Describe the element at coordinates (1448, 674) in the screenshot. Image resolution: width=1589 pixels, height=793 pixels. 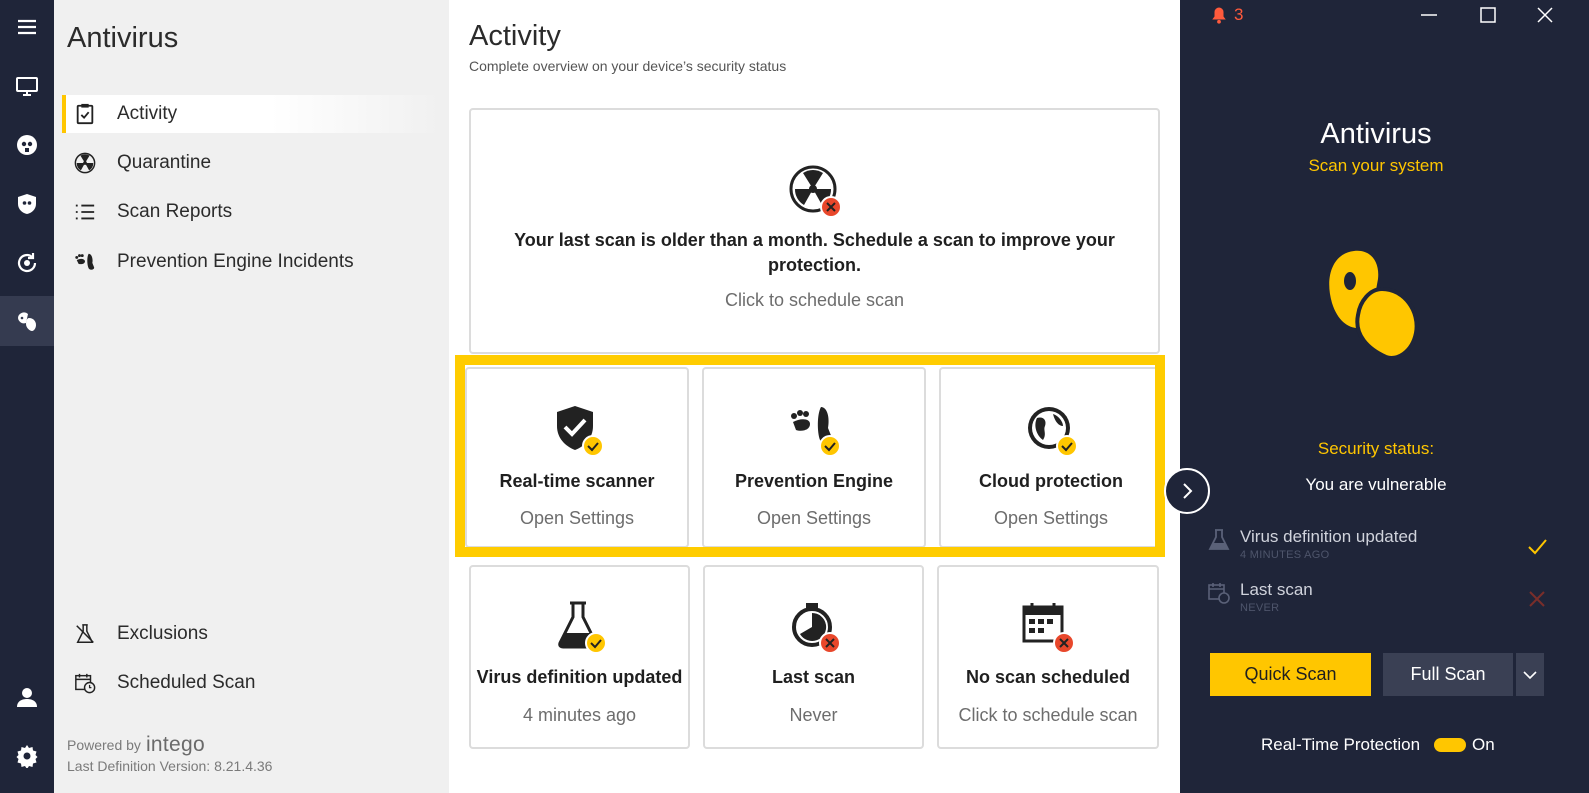
I see `full-scan-button: Full Scan` at that location.